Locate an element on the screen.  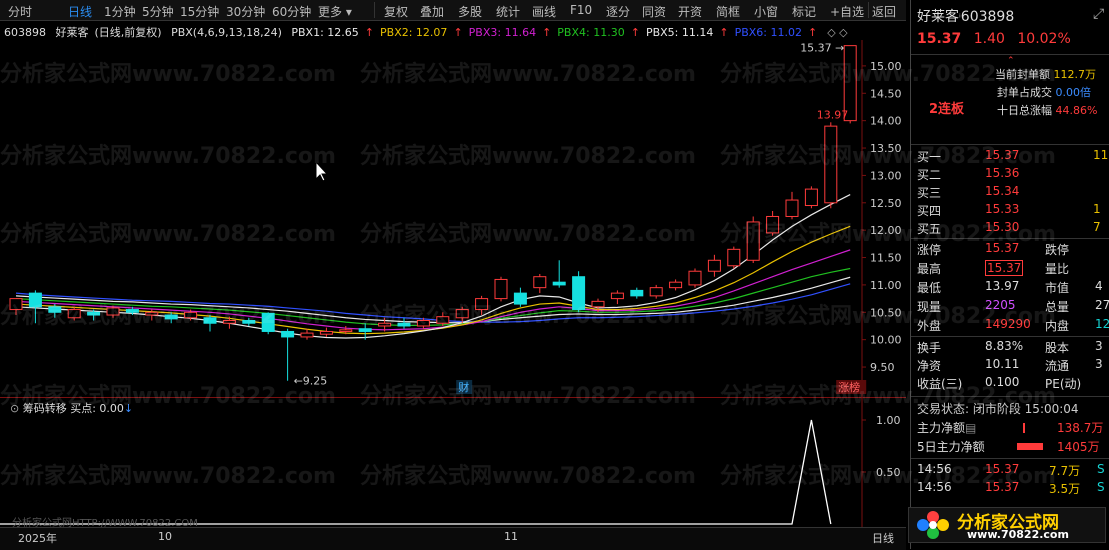
doc-icon: ▤ is located at coordinates (970, 428).